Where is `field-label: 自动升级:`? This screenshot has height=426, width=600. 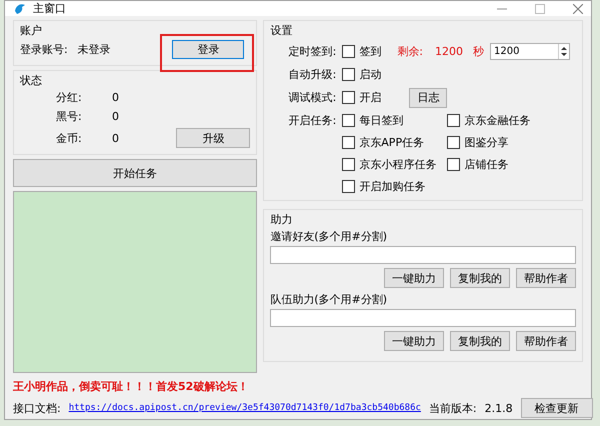
field-label: 自动升级: is located at coordinates (312, 74).